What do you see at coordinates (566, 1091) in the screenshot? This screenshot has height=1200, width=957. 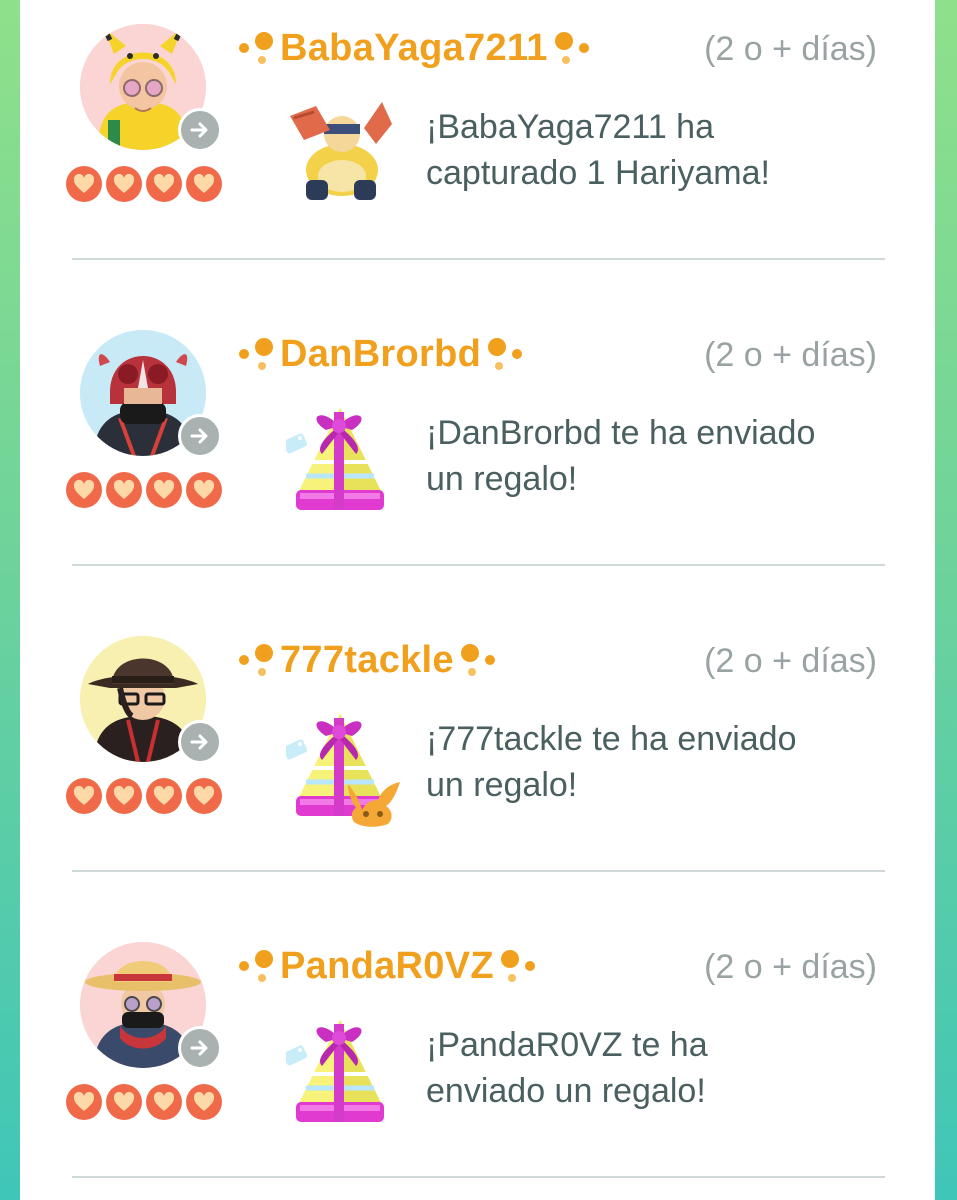 I see `message-line: enviado un regalo!` at bounding box center [566, 1091].